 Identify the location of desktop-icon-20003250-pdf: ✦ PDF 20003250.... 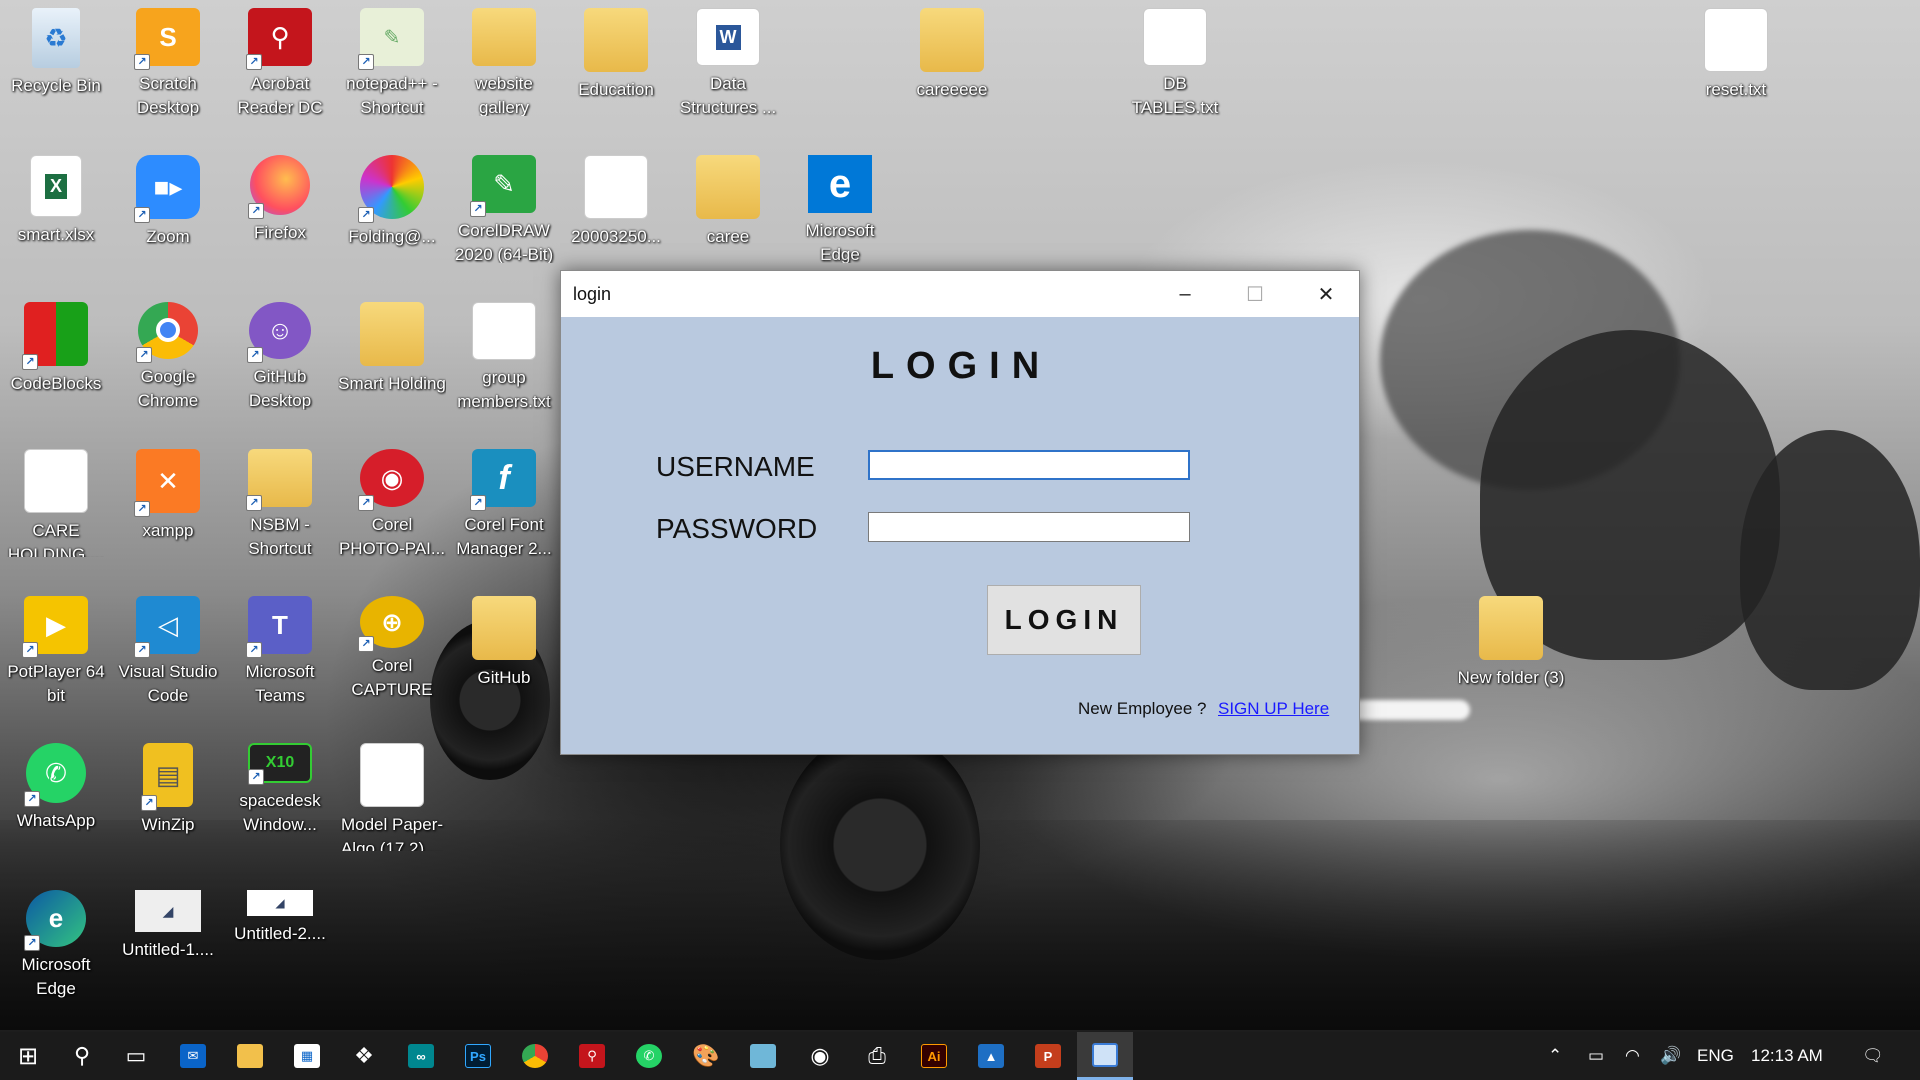
(616, 205).